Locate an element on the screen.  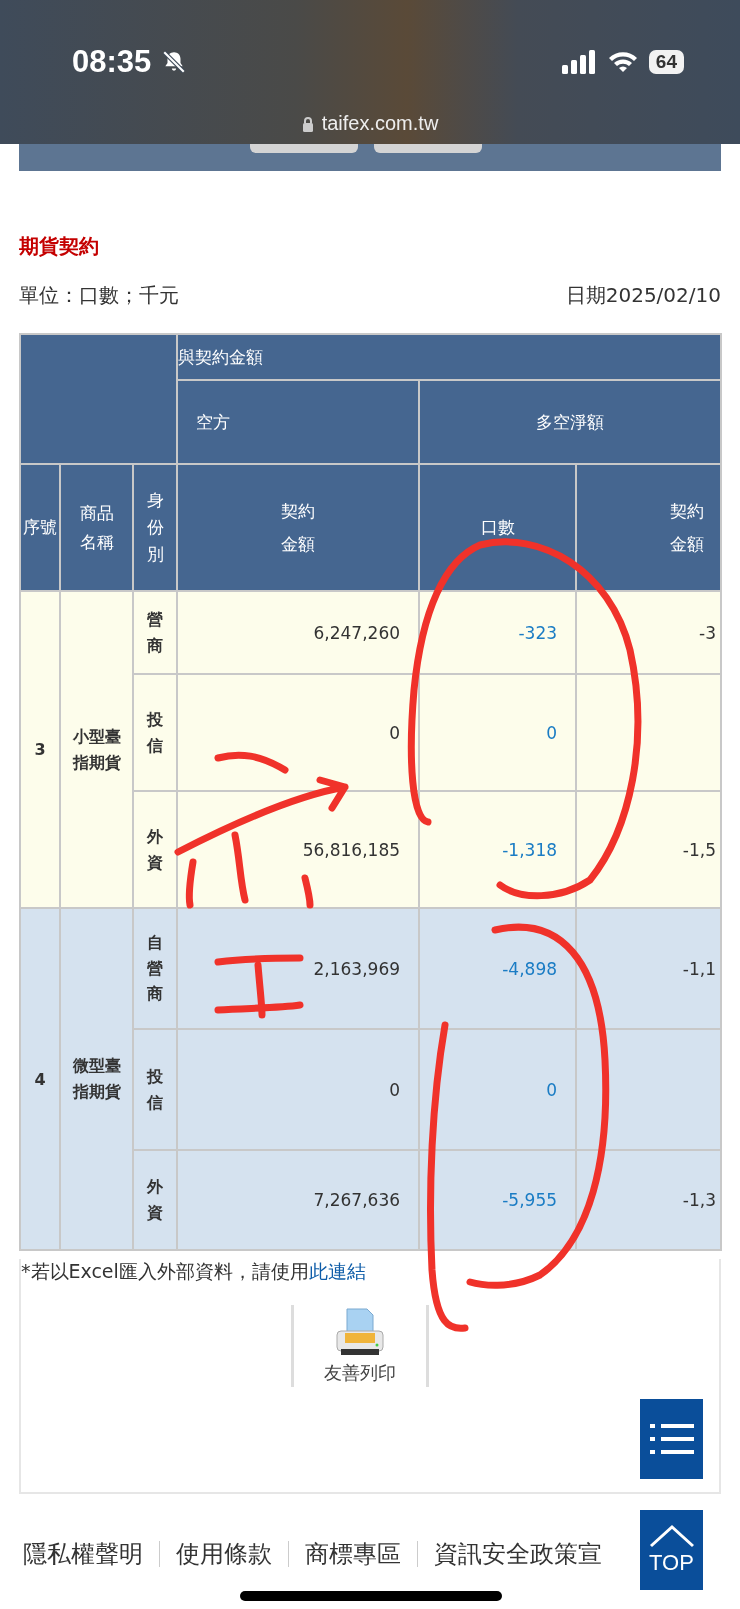
column-header: 身份別 is located at coordinates (155, 527).